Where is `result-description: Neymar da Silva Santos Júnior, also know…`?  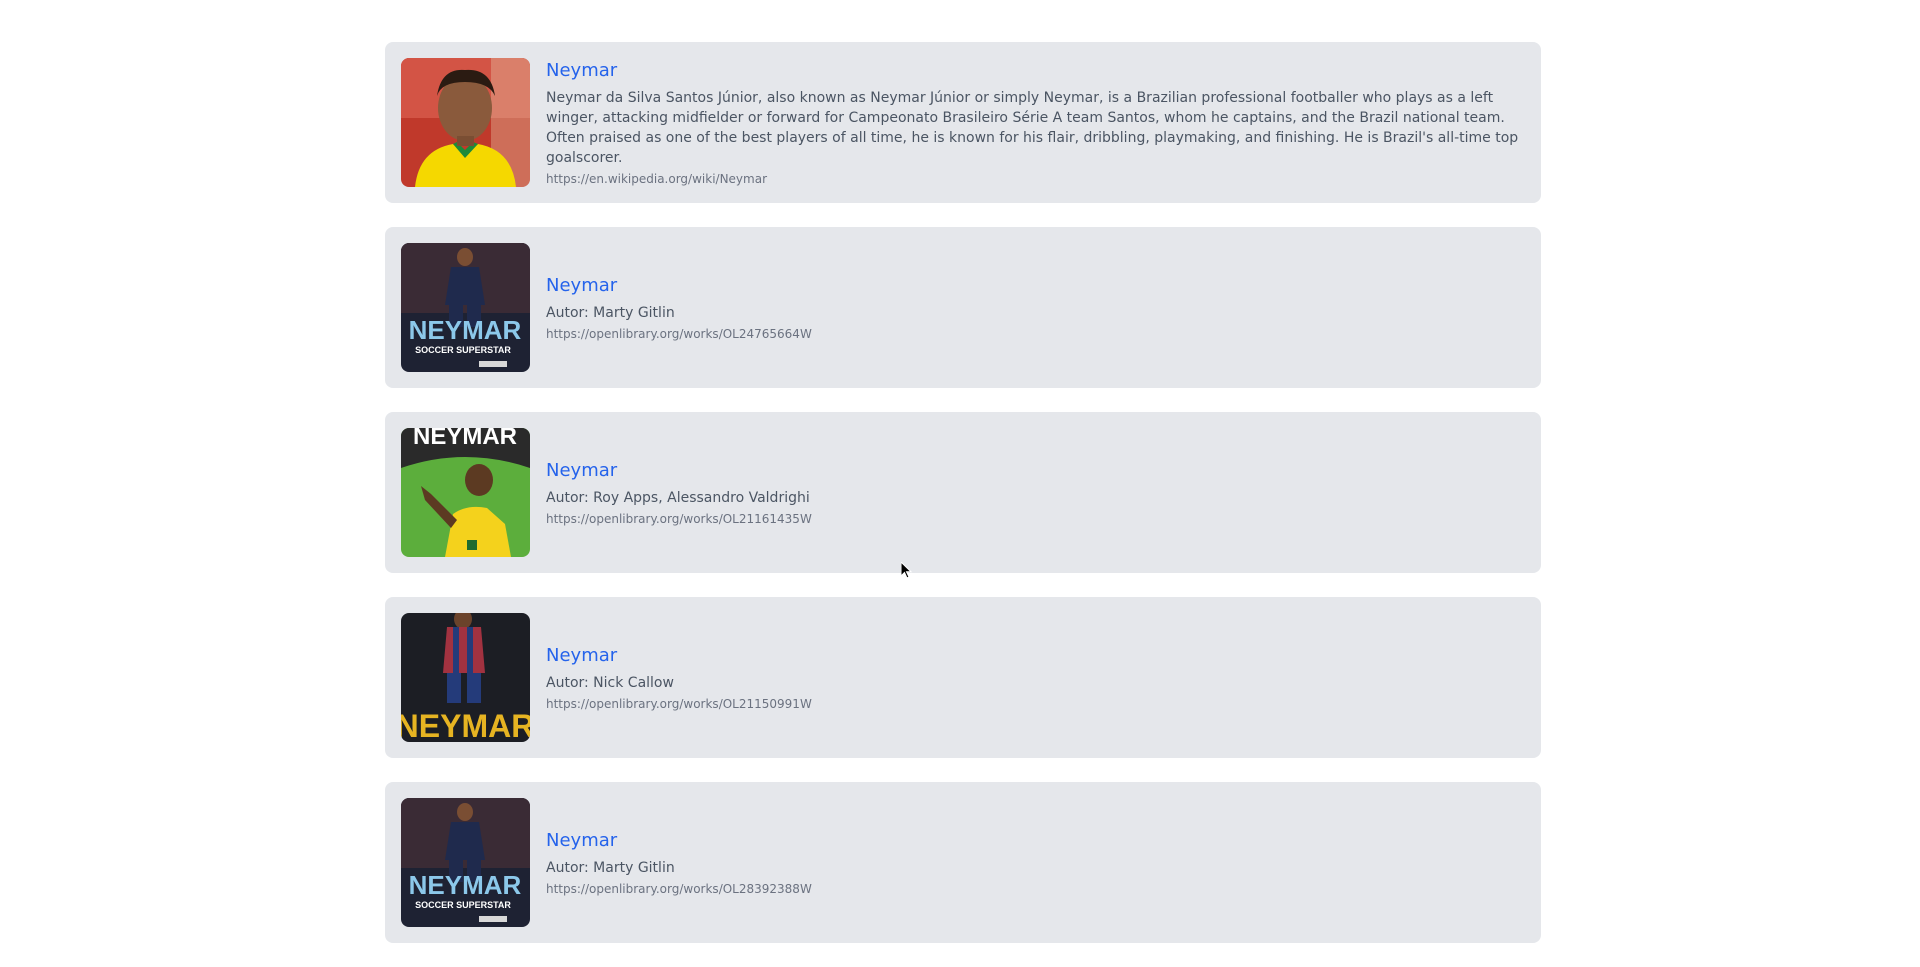 result-description: Neymar da Silva Santos Júnior, also know… is located at coordinates (1032, 127).